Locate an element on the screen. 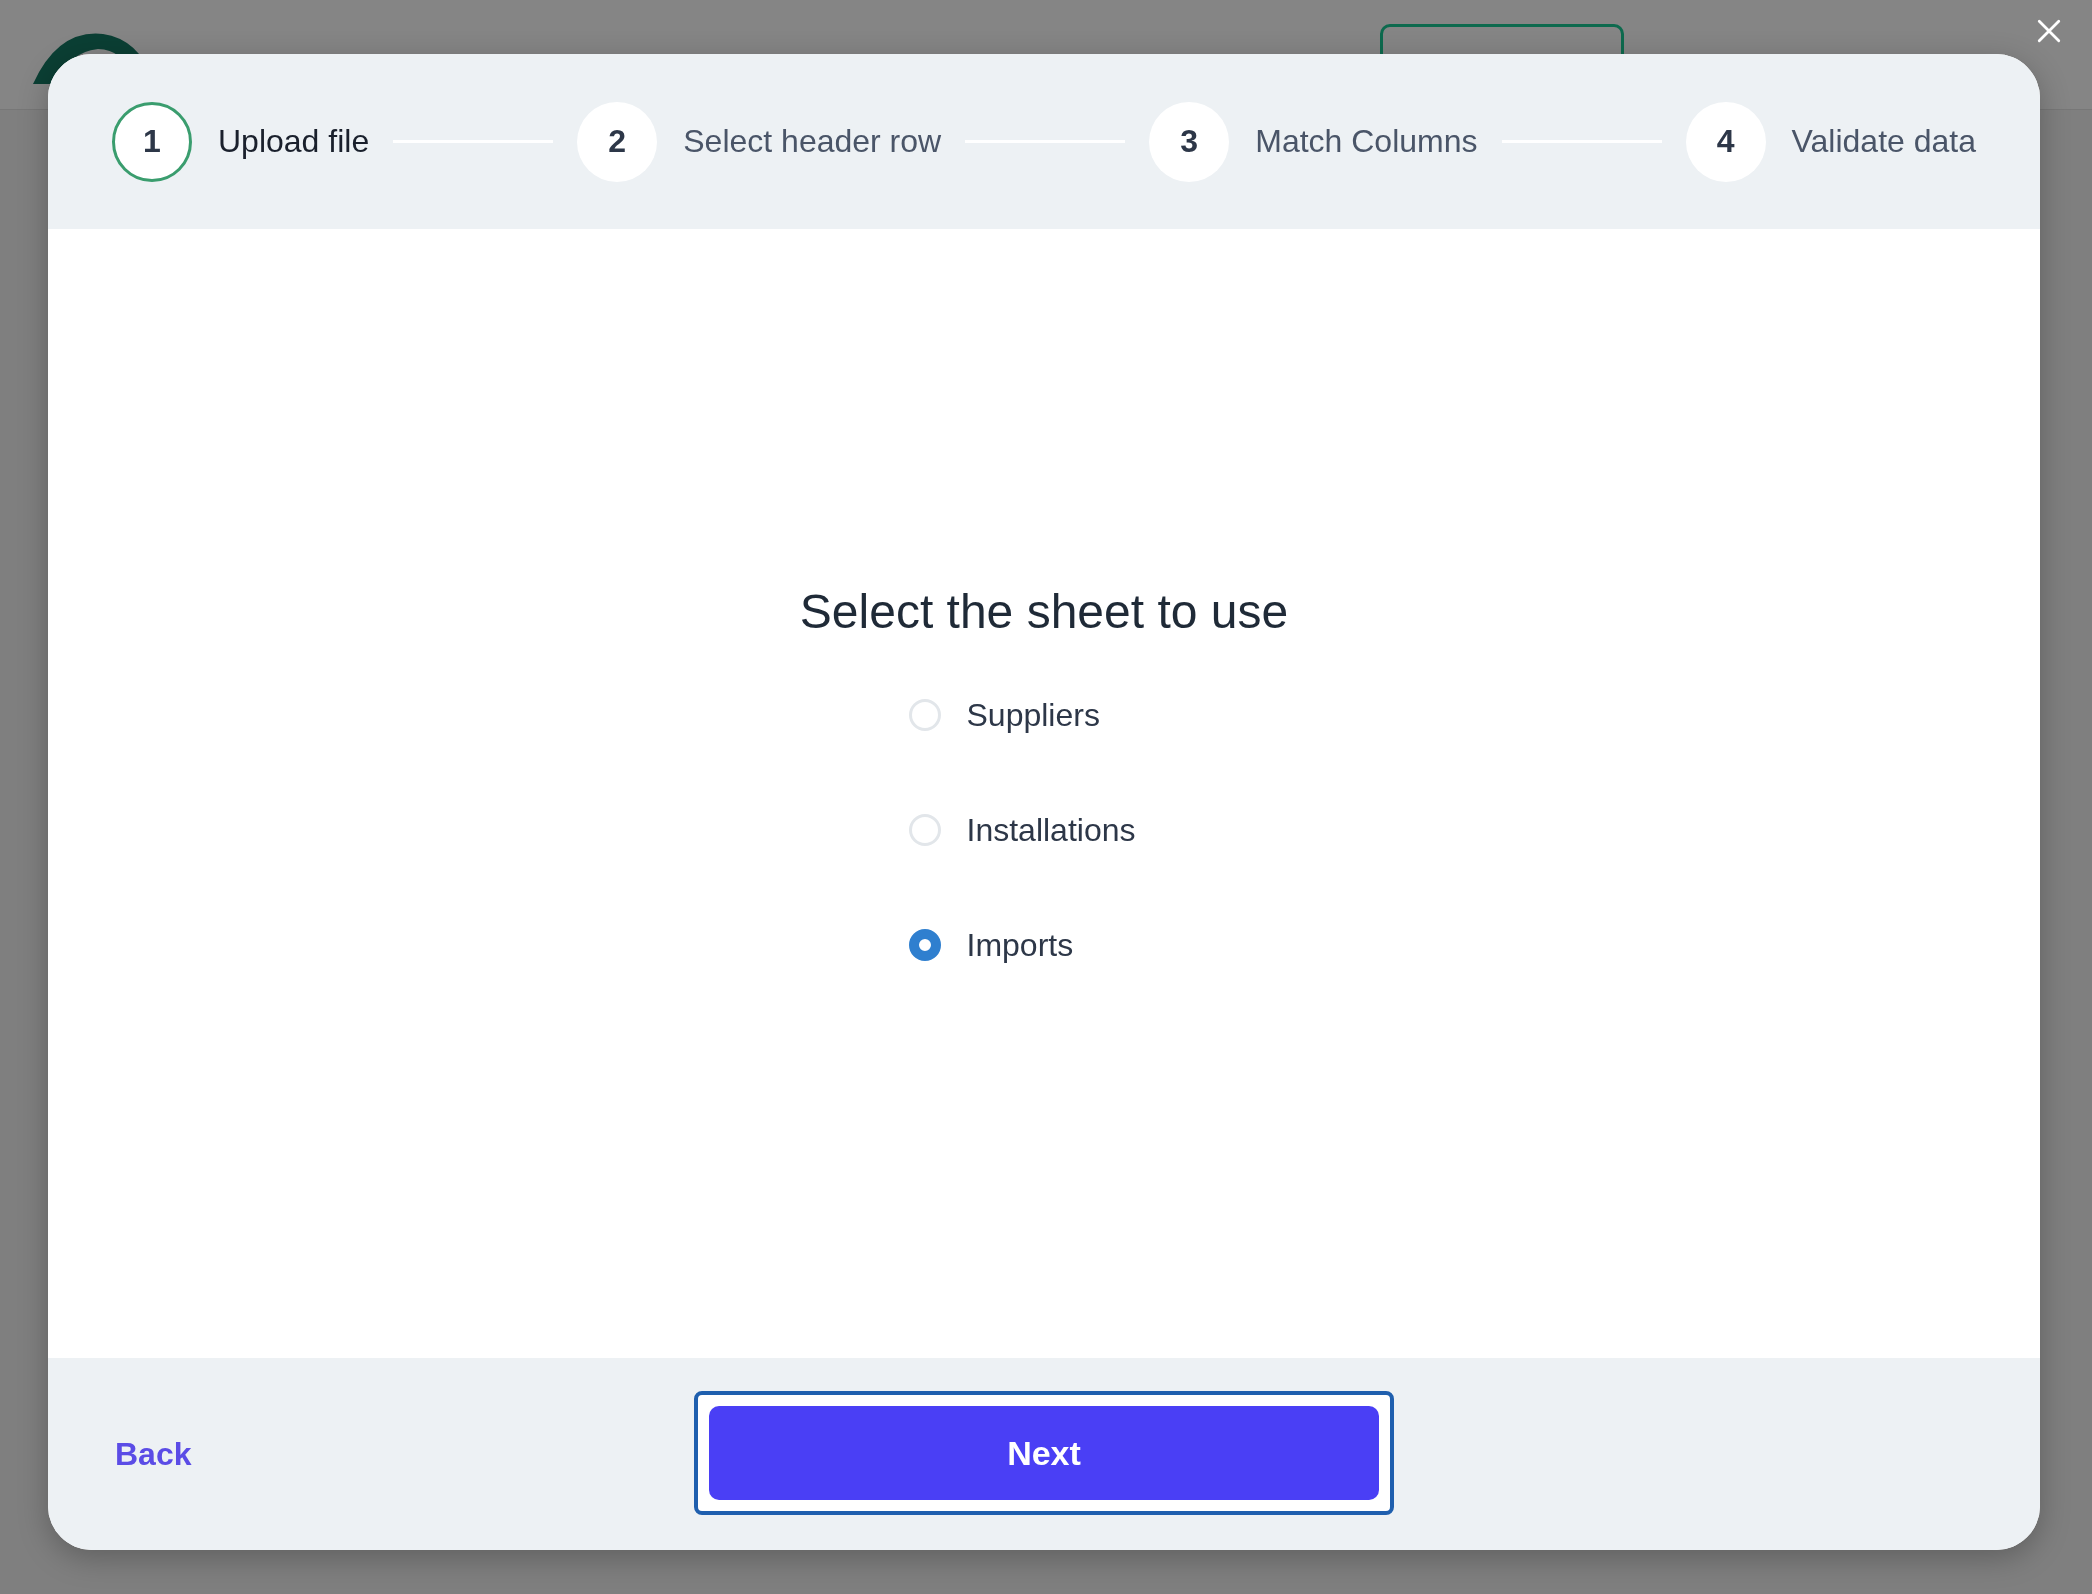 The width and height of the screenshot is (2092, 1594). next-button: Next is located at coordinates (1044, 1453).